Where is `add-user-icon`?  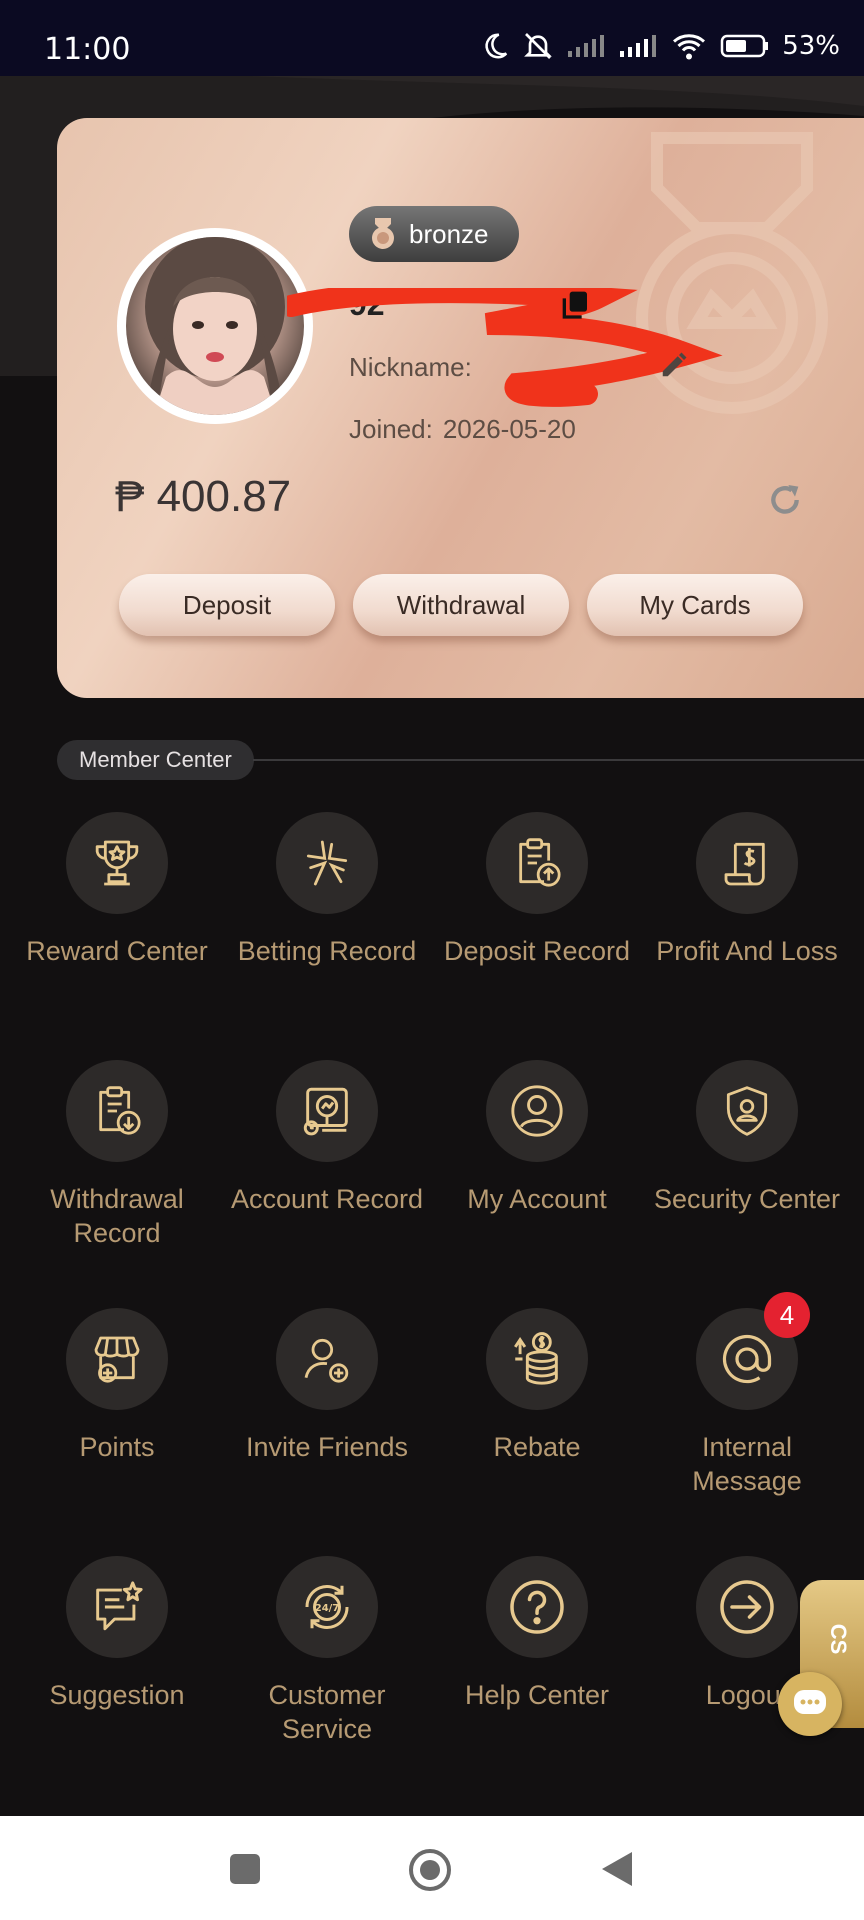 add-user-icon is located at coordinates (326, 1360).